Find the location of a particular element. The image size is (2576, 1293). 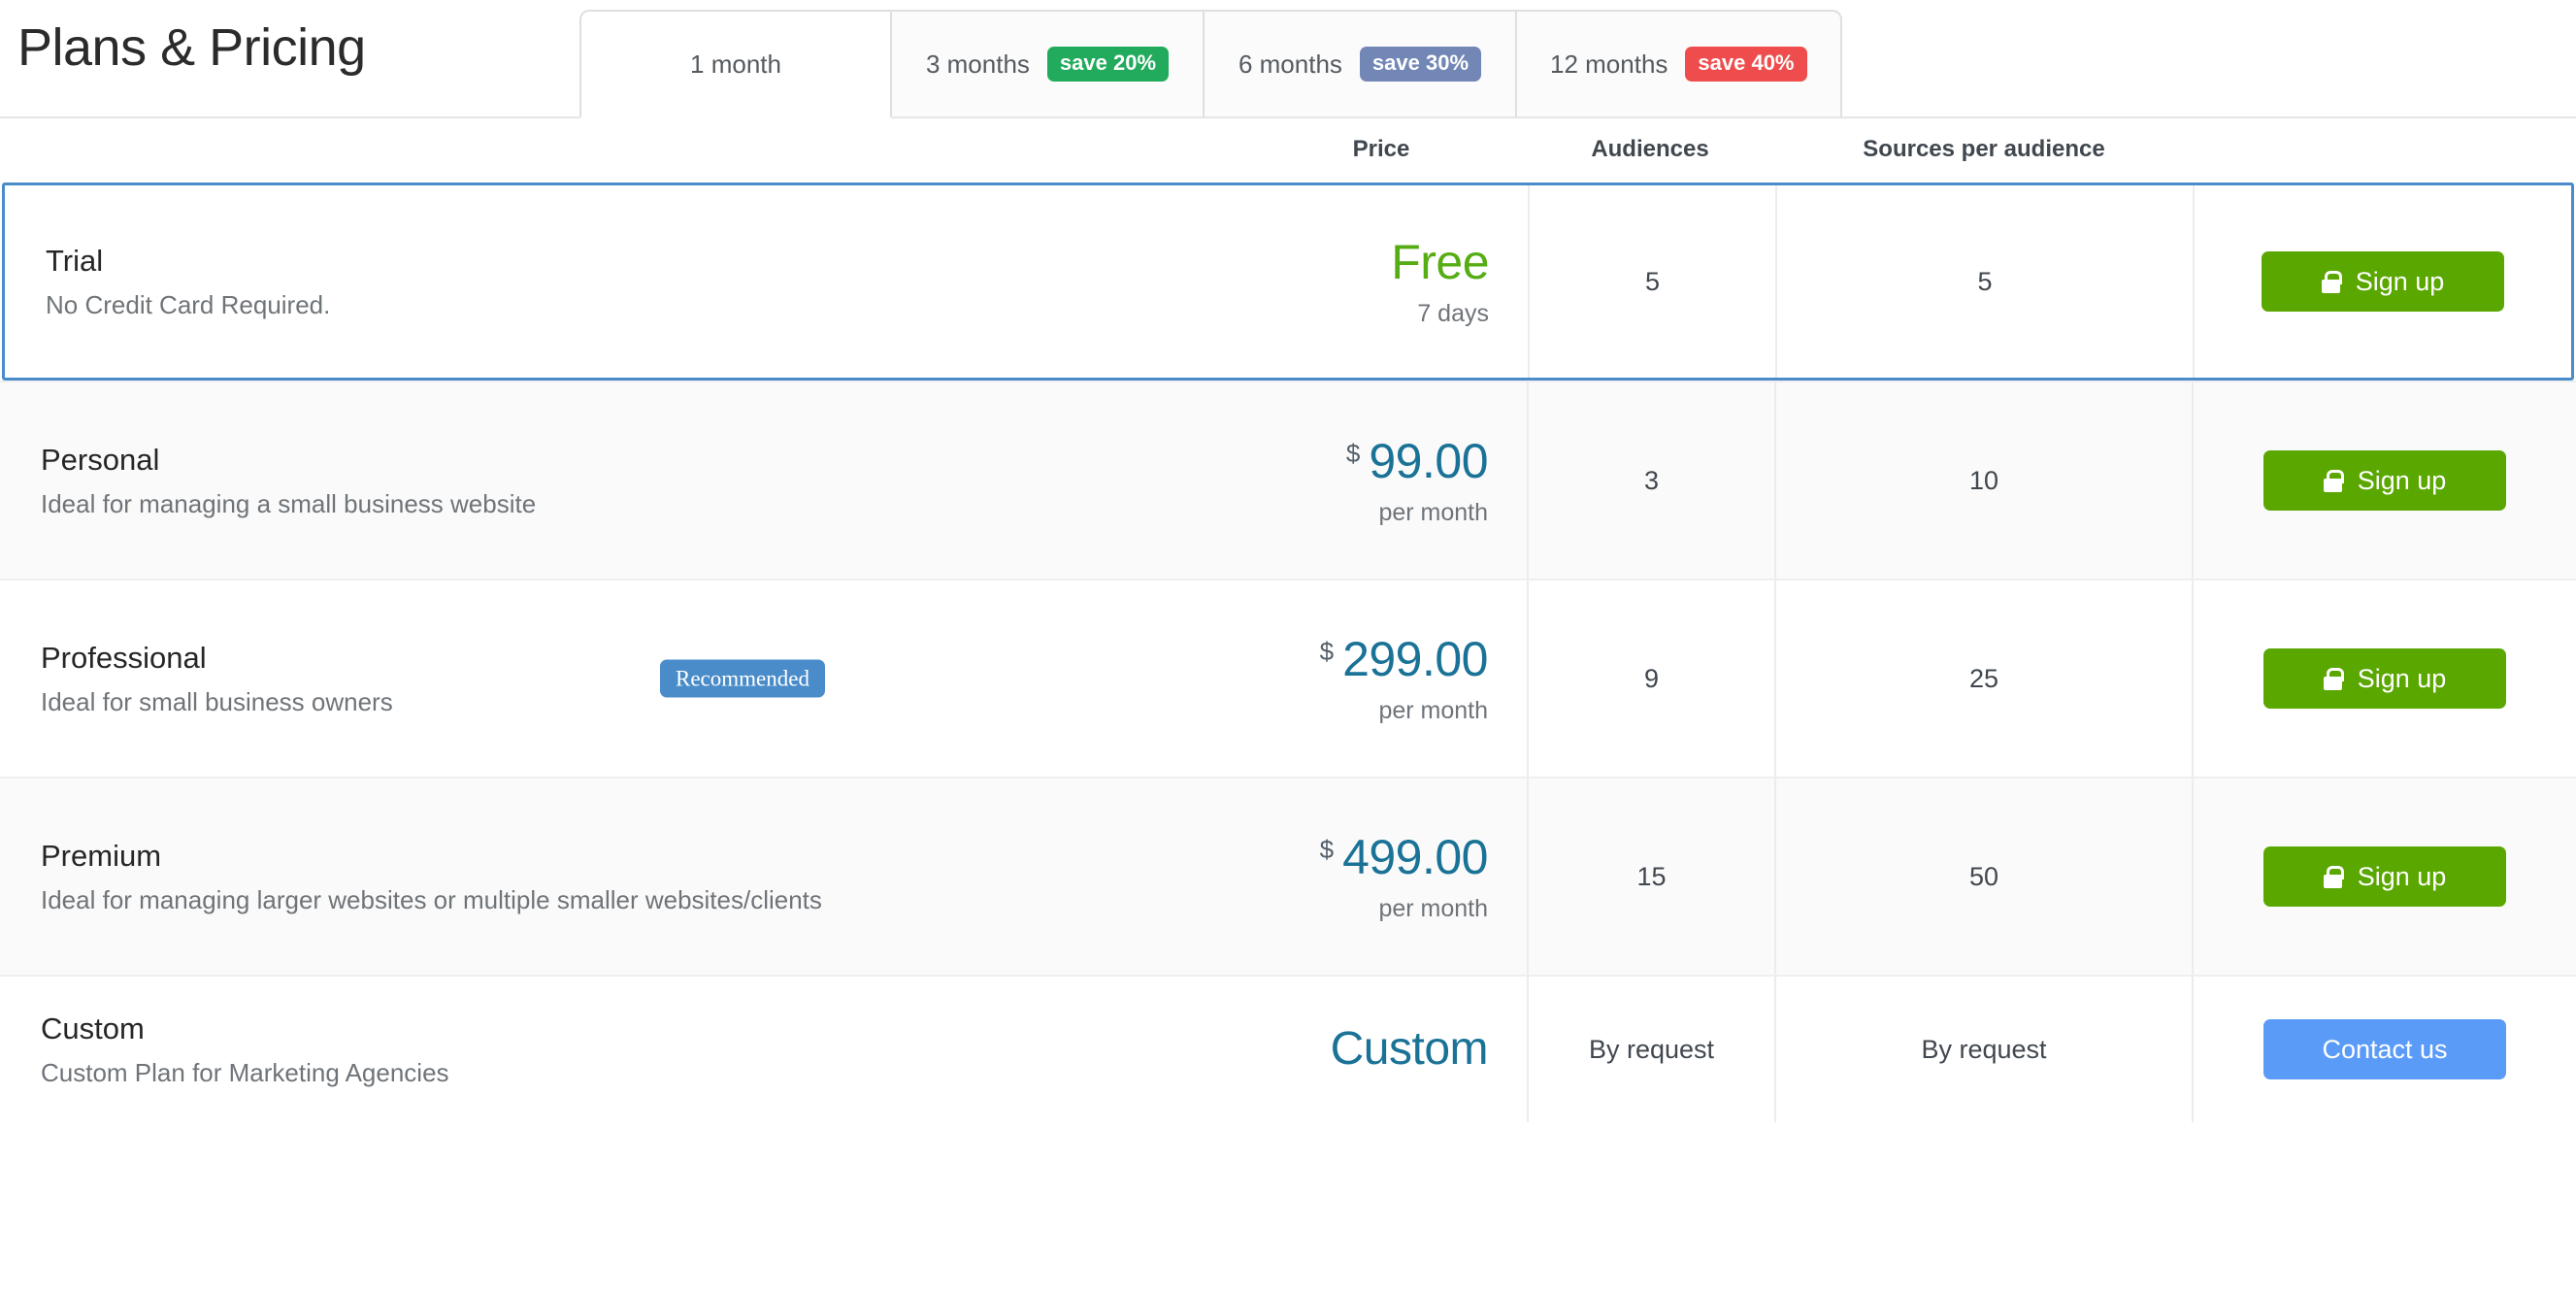

contact-us-label: Contact us is located at coordinates (2385, 1049).